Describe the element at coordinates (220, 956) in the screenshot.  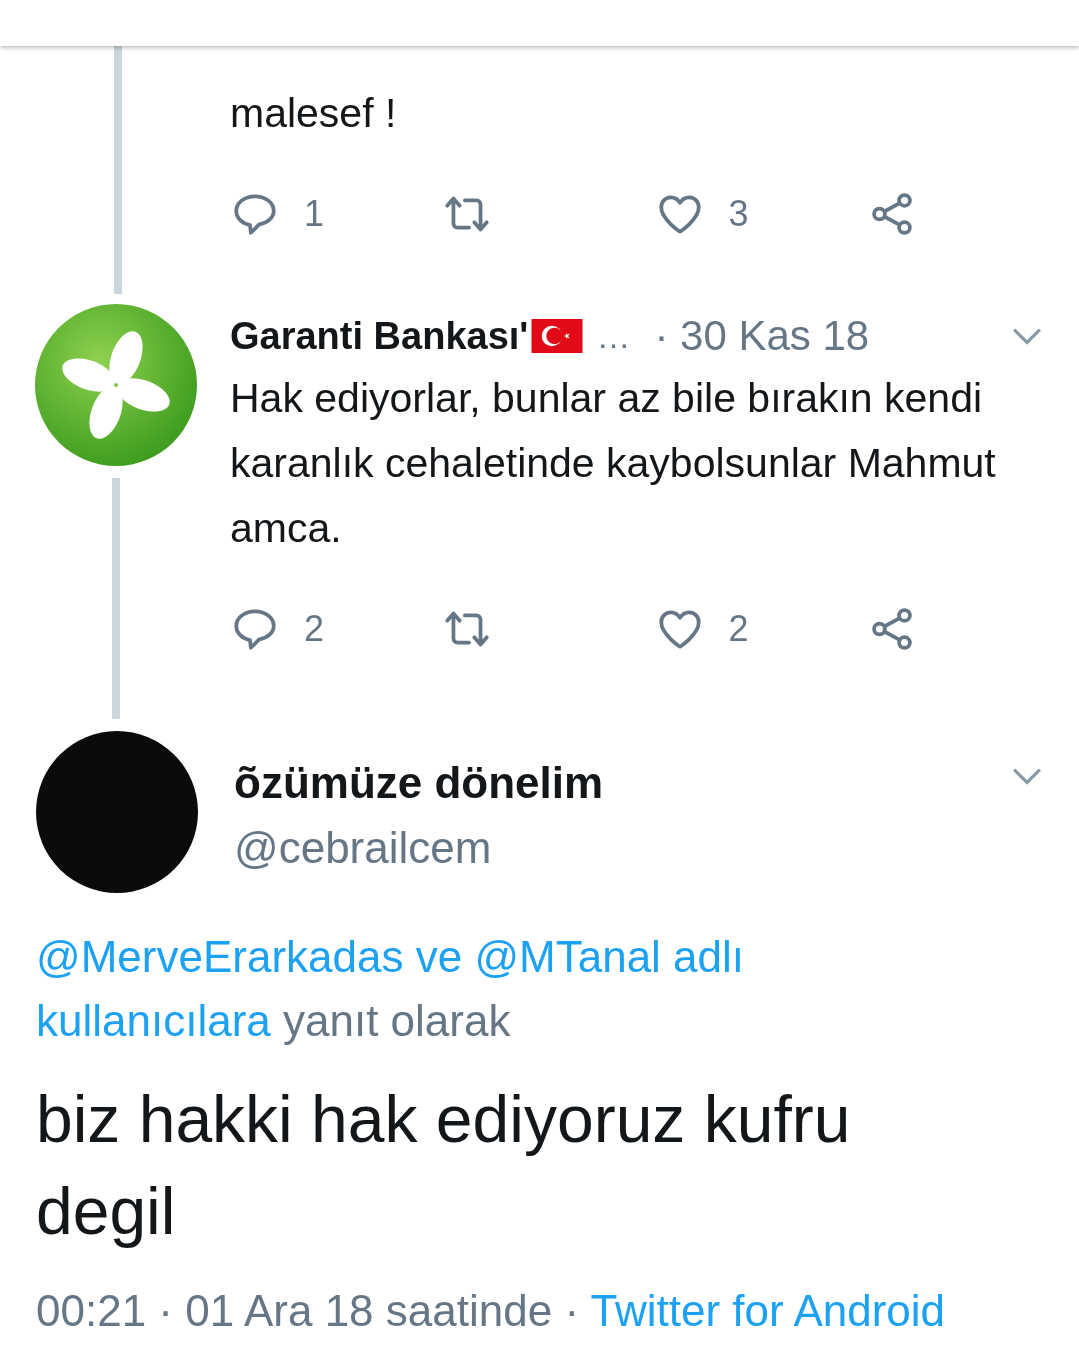
I see `mention-link: @MerveErarkadas` at that location.